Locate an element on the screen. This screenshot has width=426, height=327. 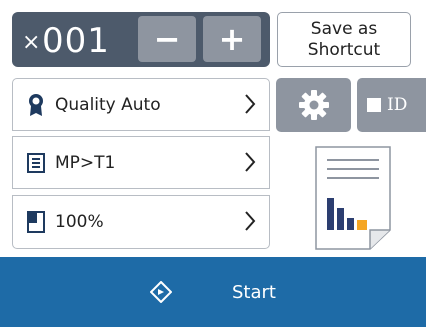
save-as-shortcut-button: Save as Shortcut is located at coordinates (344, 39).